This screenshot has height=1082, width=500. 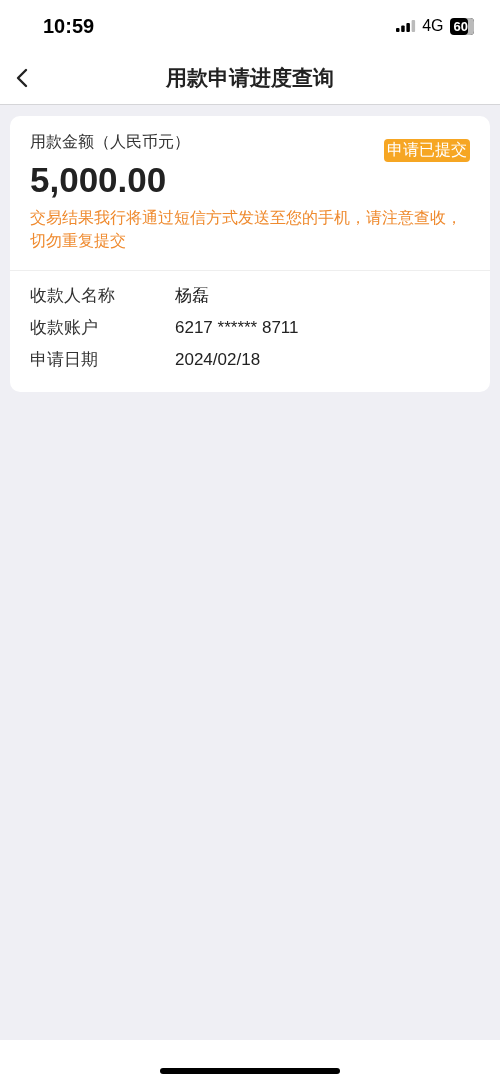 I want to click on back-button, so click(x=23, y=78).